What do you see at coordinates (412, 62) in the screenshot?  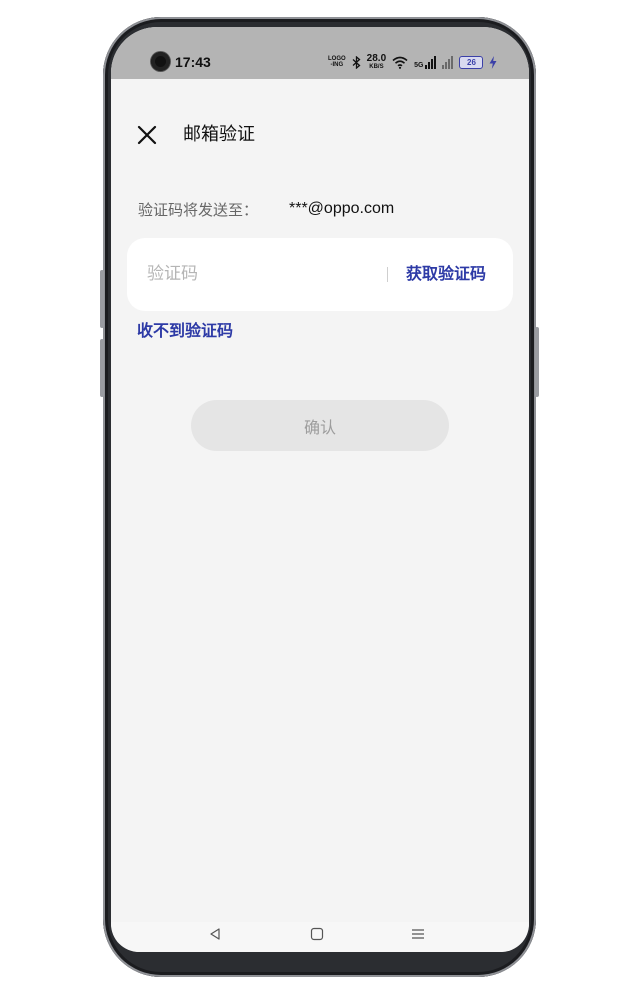 I see `status-icons: LOGO -ING 28.0 KB/S 5G 26` at bounding box center [412, 62].